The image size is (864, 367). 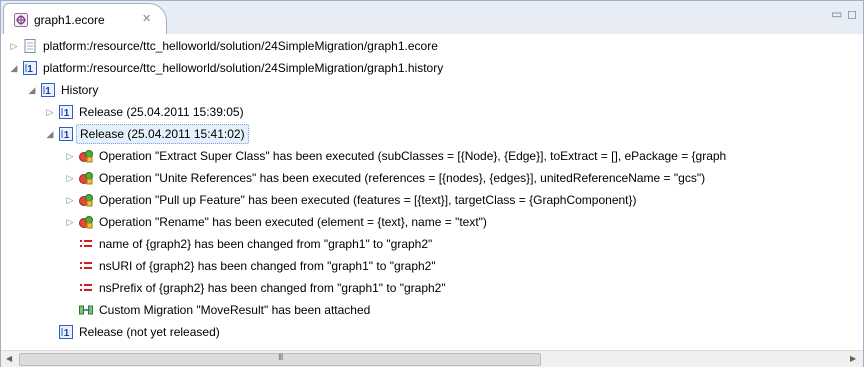 I want to click on tree-node-label: Release (25.04.2011 15:41:02), so click(x=162, y=134).